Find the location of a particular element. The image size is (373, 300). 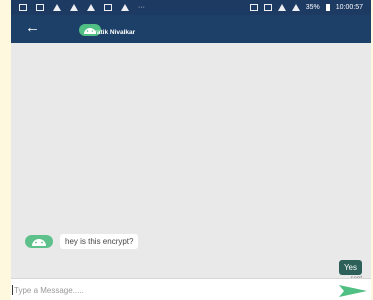

notification-icons: ··· is located at coordinates (83, 7).